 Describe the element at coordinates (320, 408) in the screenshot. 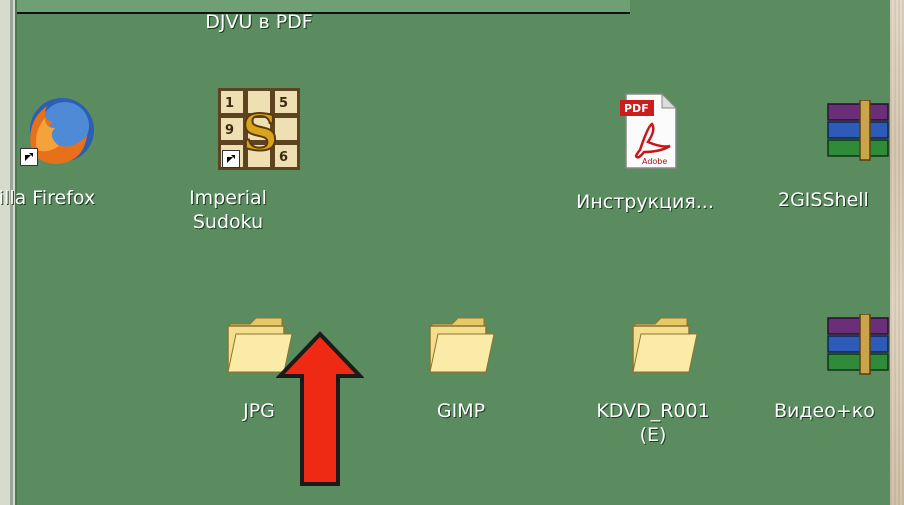

I see `red-arrow-up-icon` at that location.